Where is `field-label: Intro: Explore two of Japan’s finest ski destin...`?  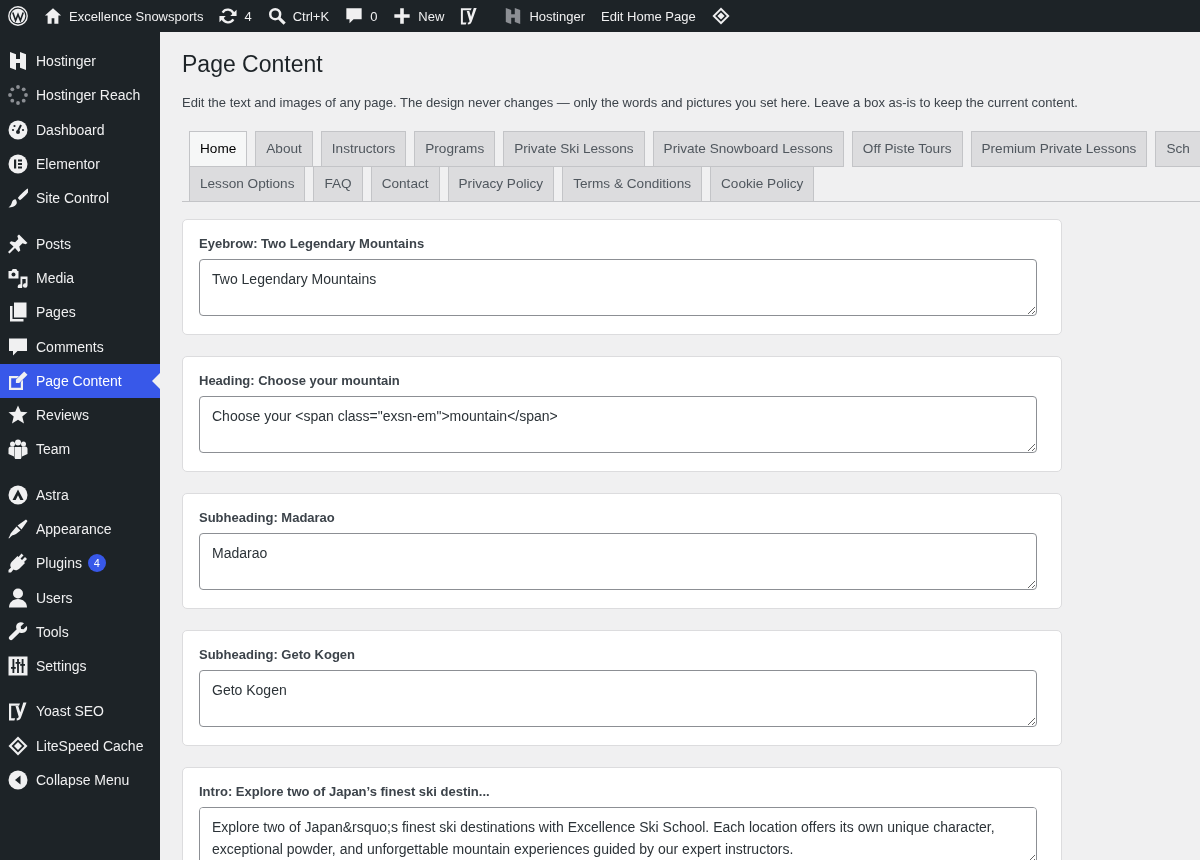 field-label: Intro: Explore two of Japan’s finest ski destin... is located at coordinates (345, 792).